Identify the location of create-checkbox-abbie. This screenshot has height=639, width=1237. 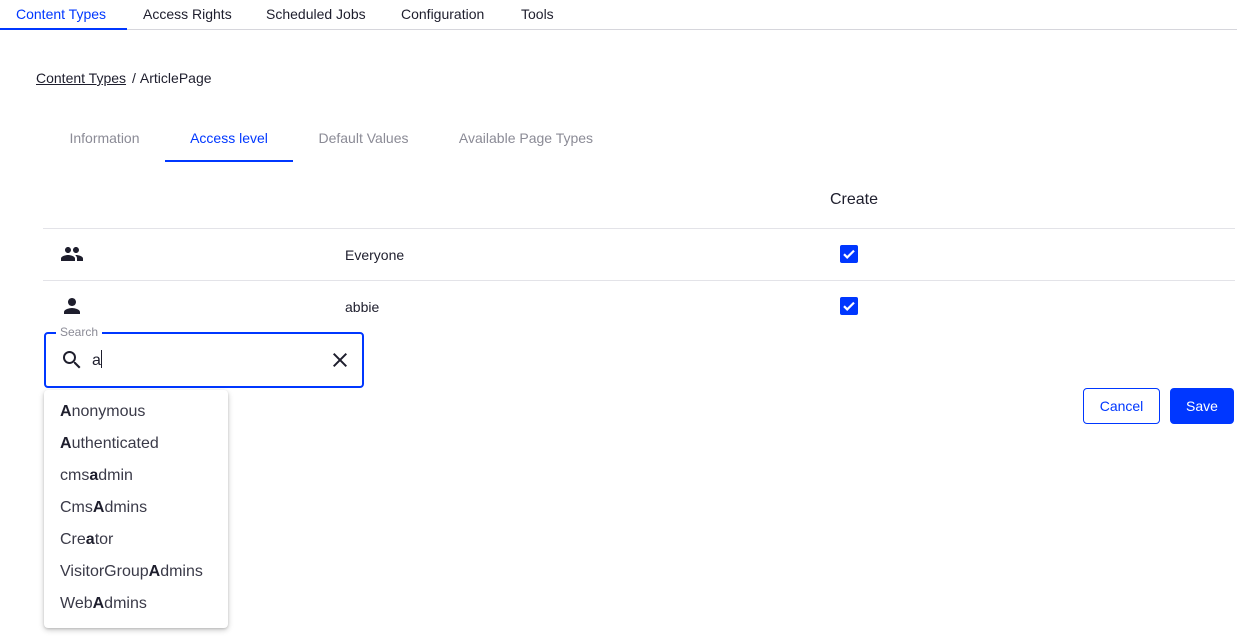
(849, 306).